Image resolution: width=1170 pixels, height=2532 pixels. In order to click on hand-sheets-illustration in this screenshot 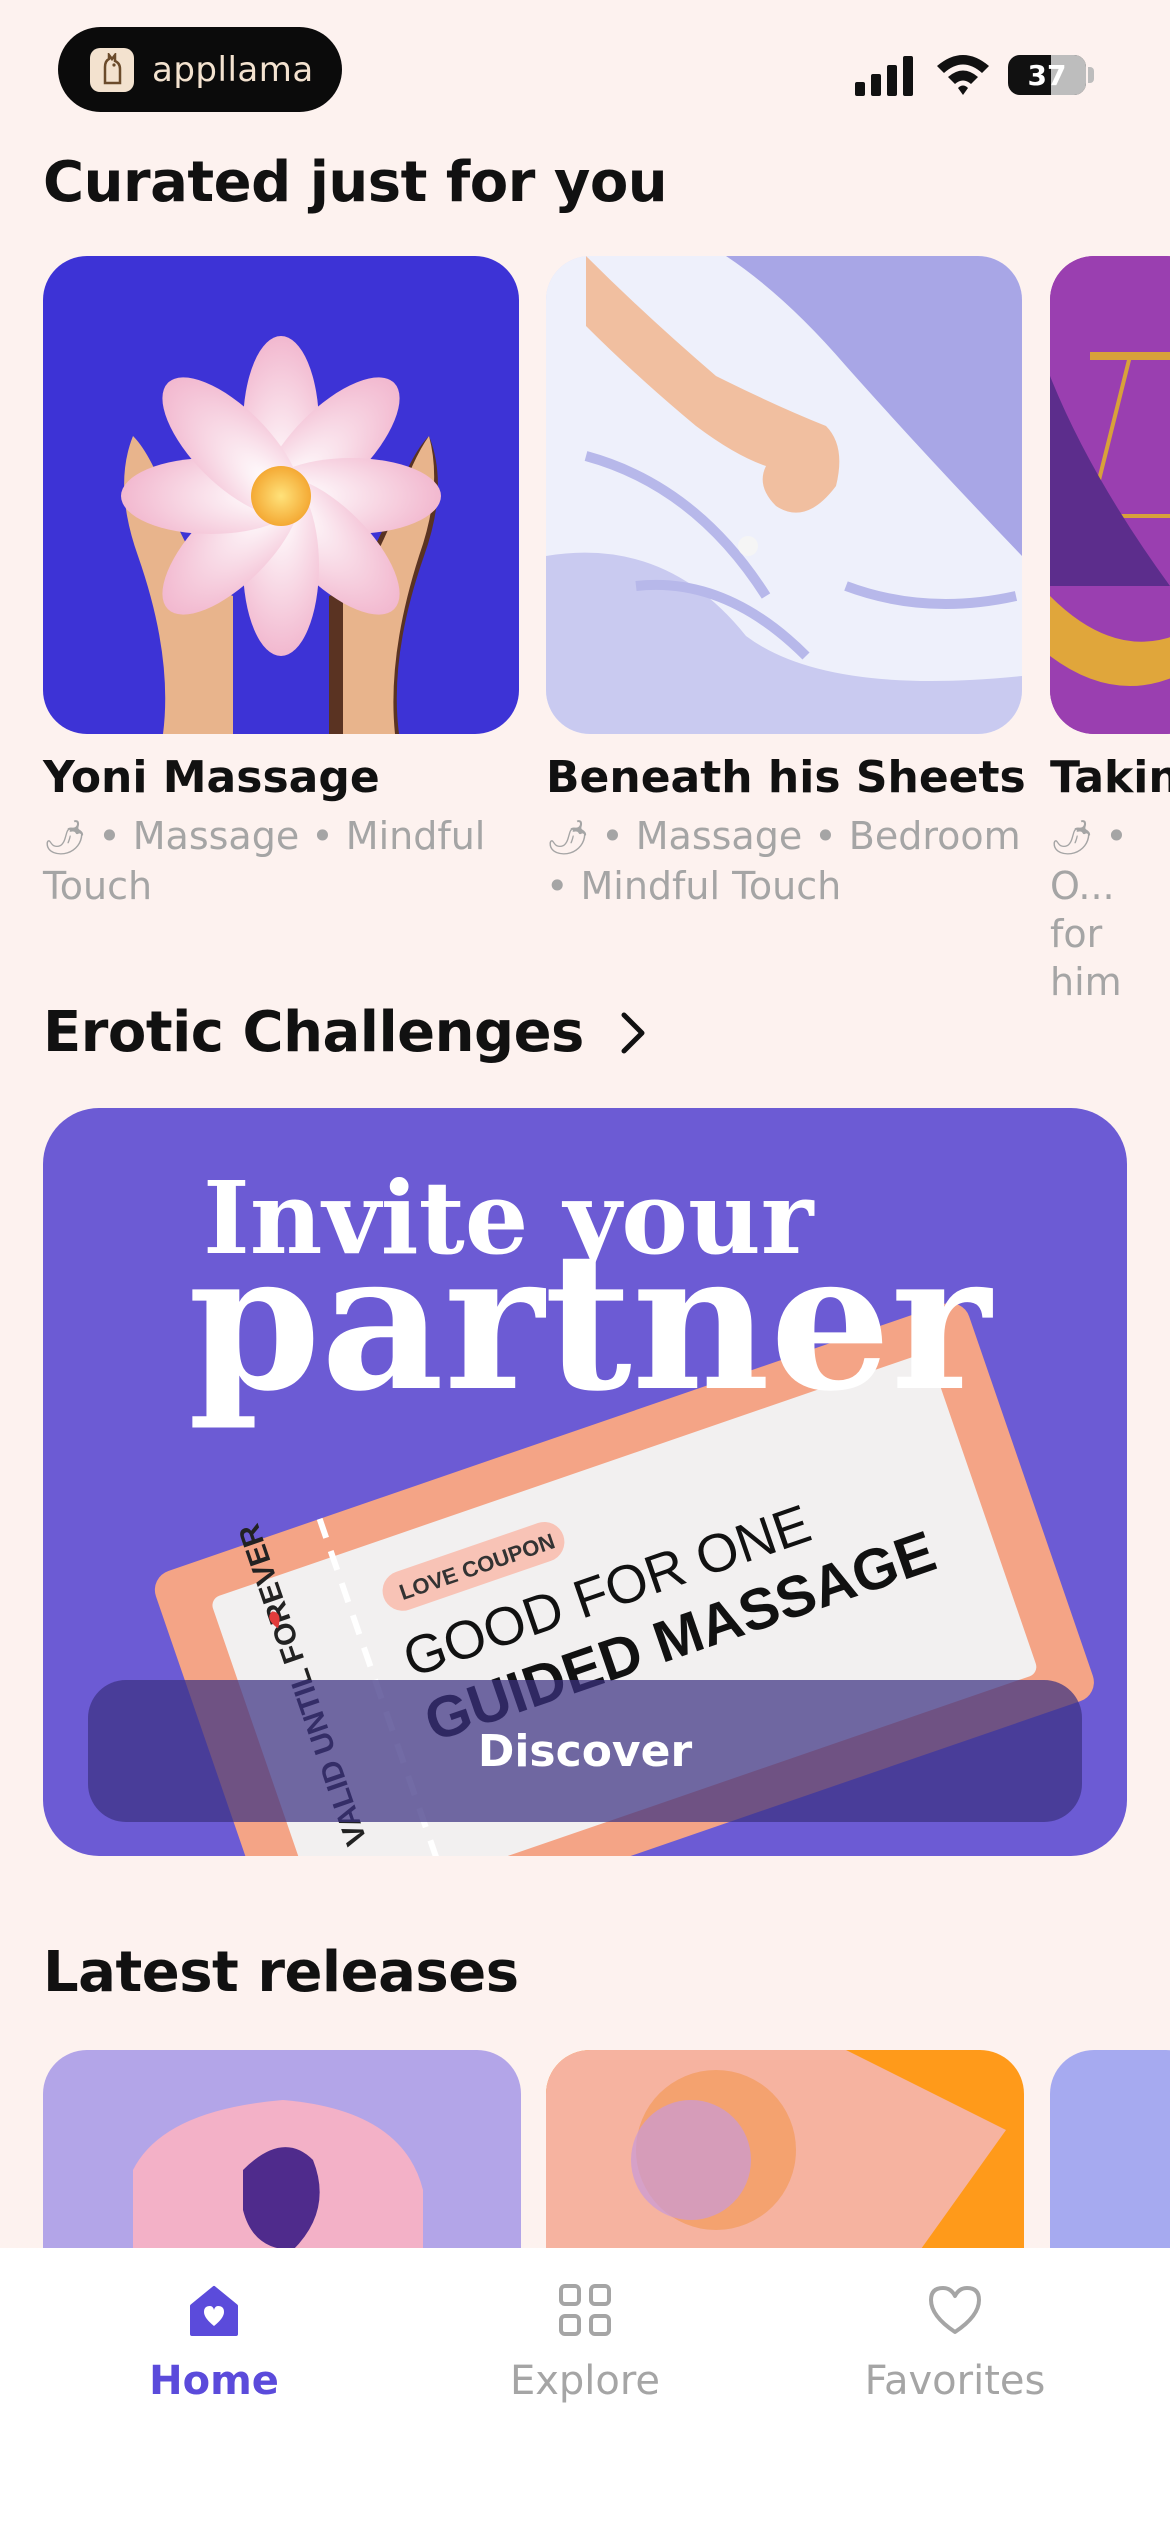, I will do `click(784, 495)`.